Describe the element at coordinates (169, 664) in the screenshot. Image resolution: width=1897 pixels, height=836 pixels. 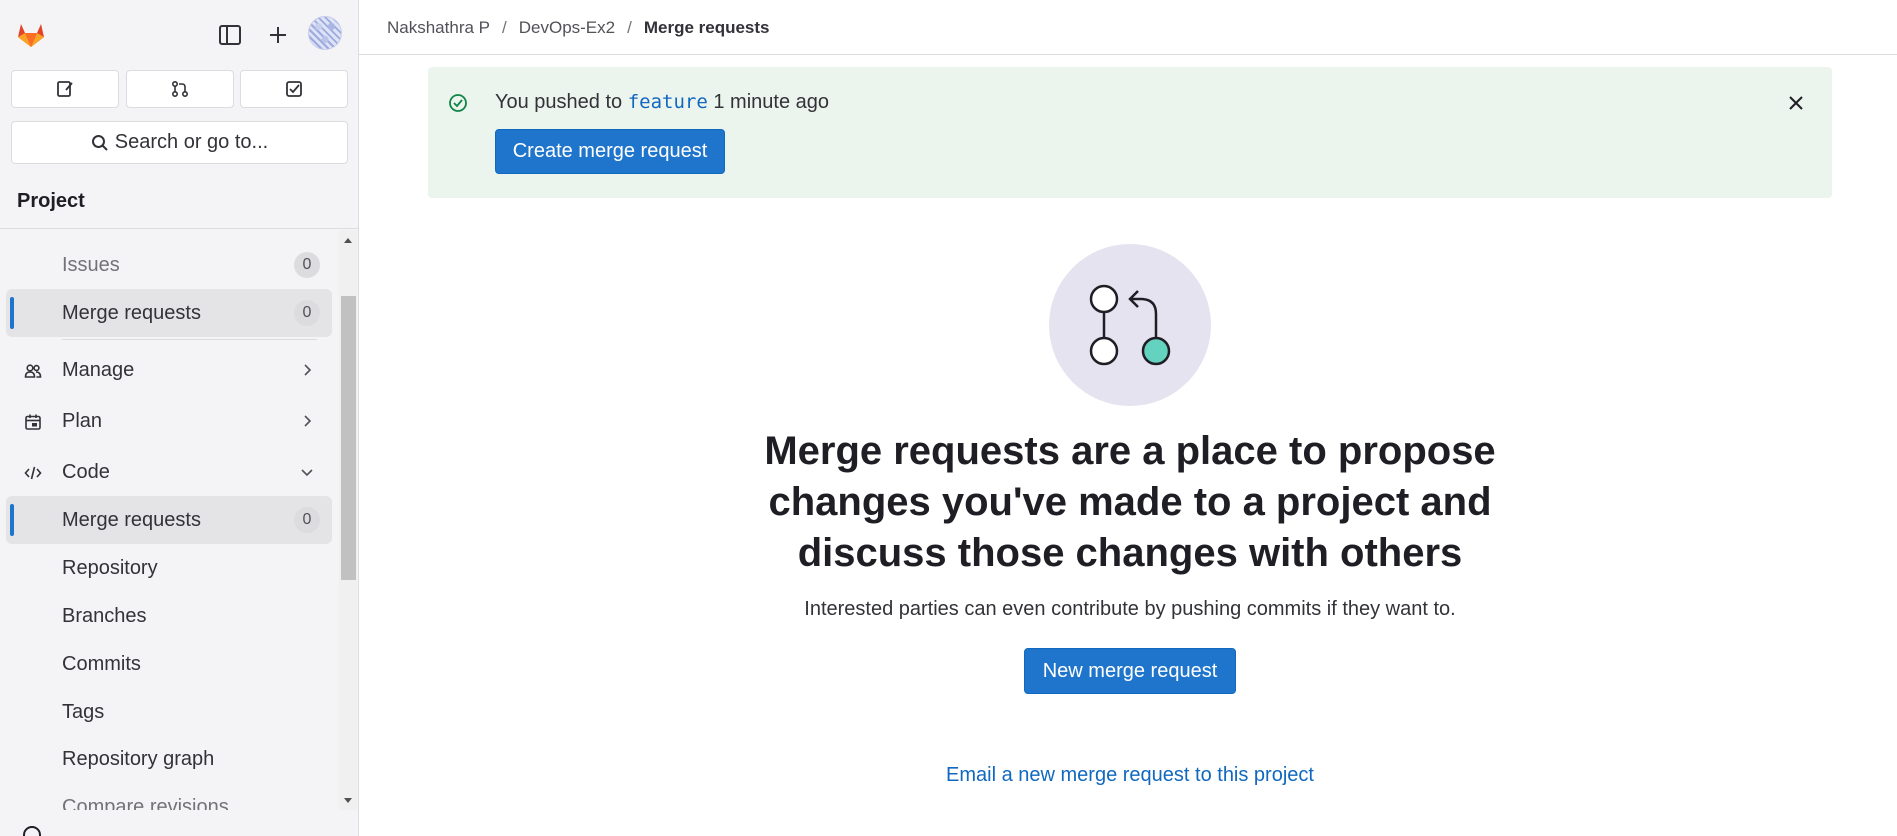
I see `sidebar-item-commits: Commits` at that location.